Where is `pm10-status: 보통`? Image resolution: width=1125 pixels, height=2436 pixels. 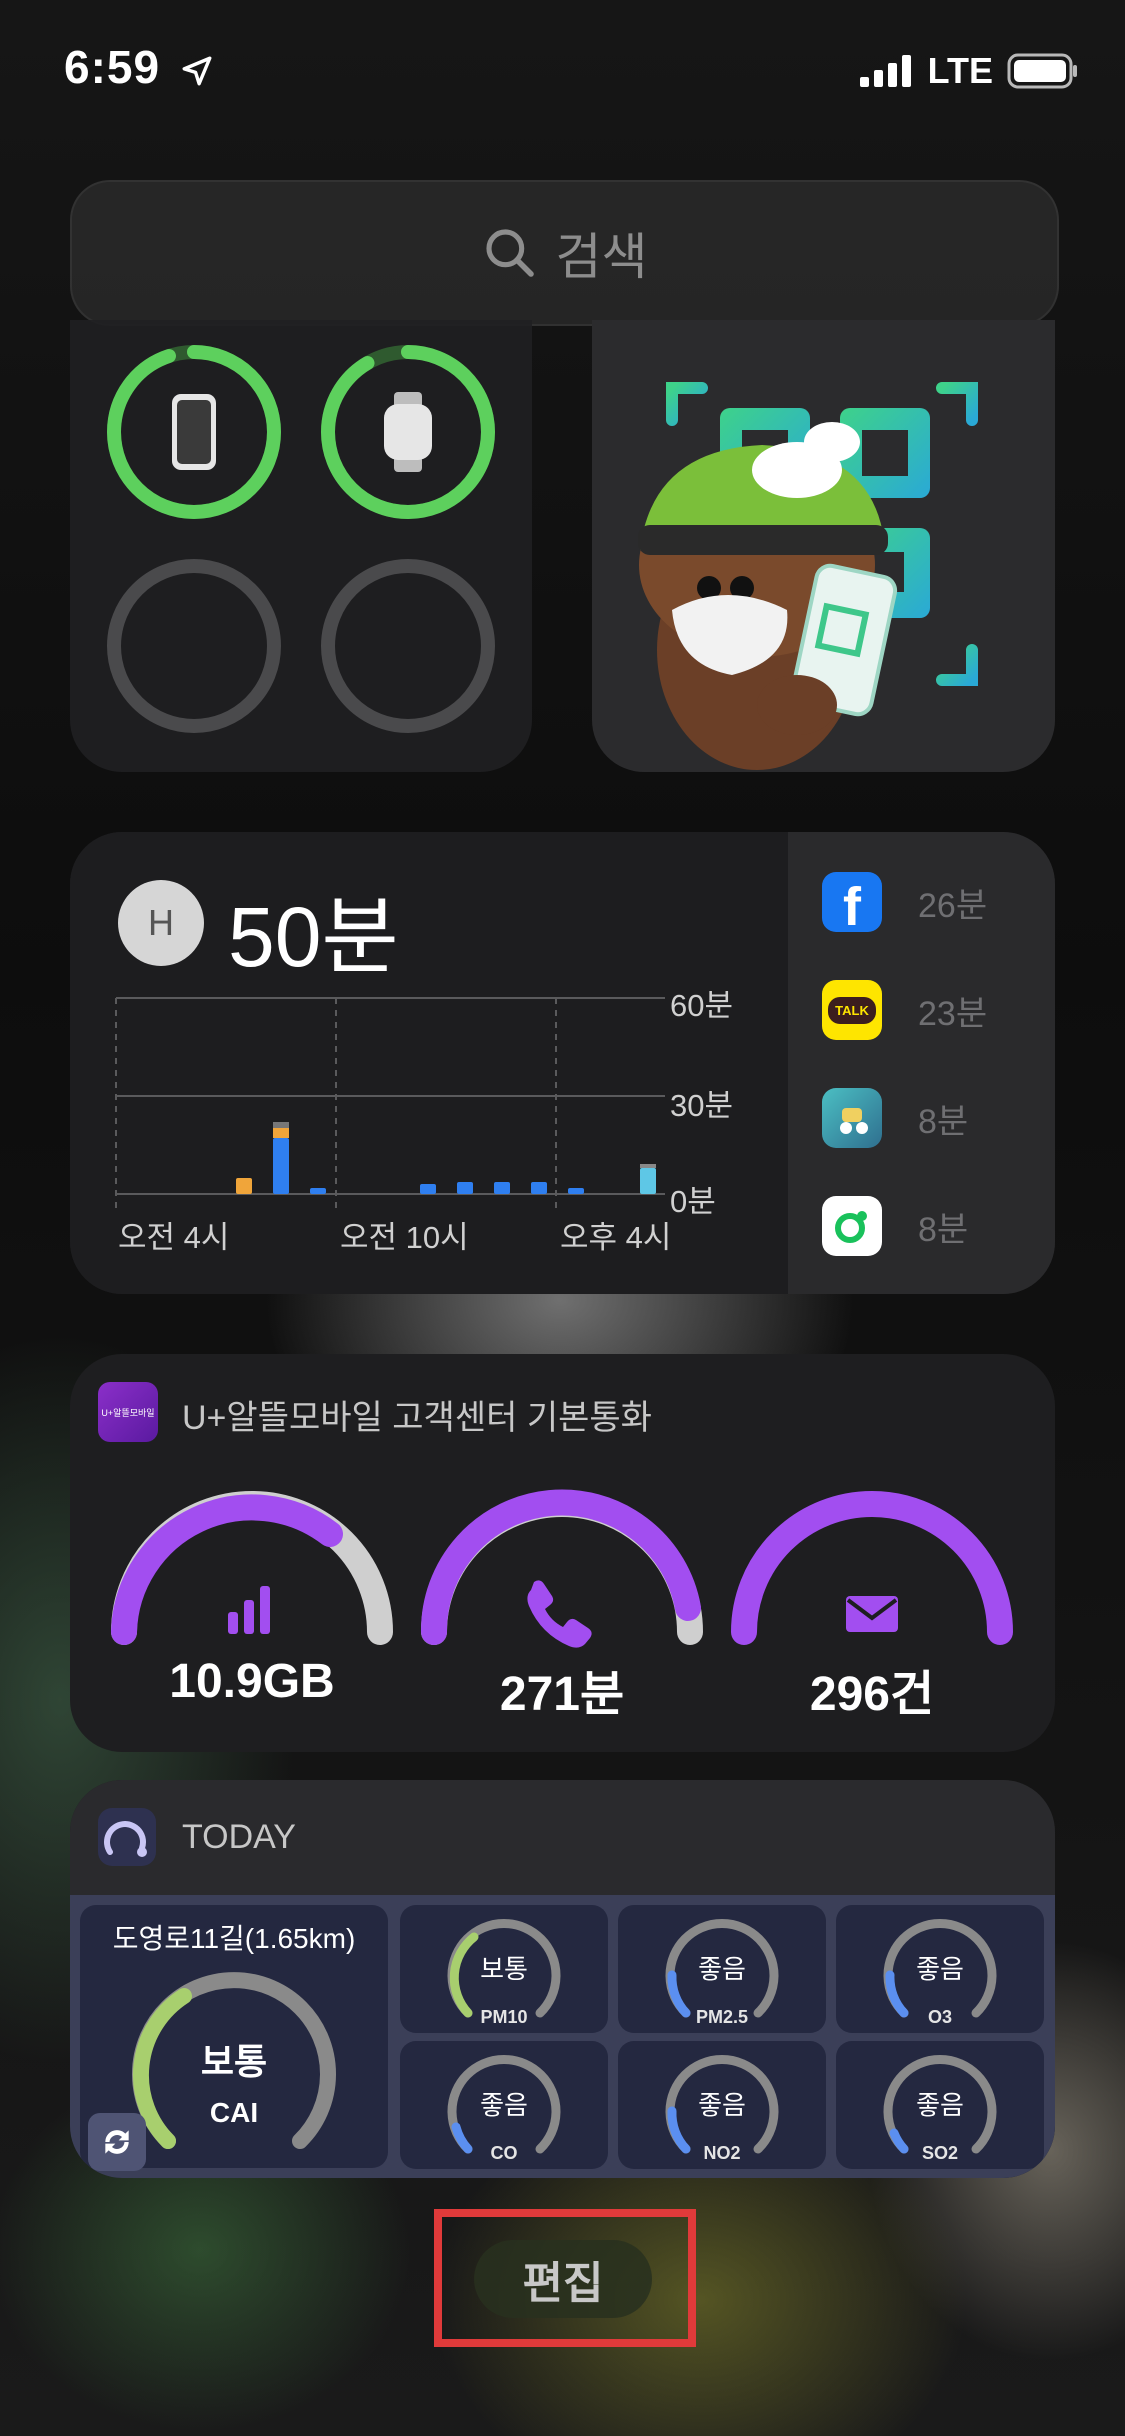
pm10-status: 보통 is located at coordinates (504, 1969).